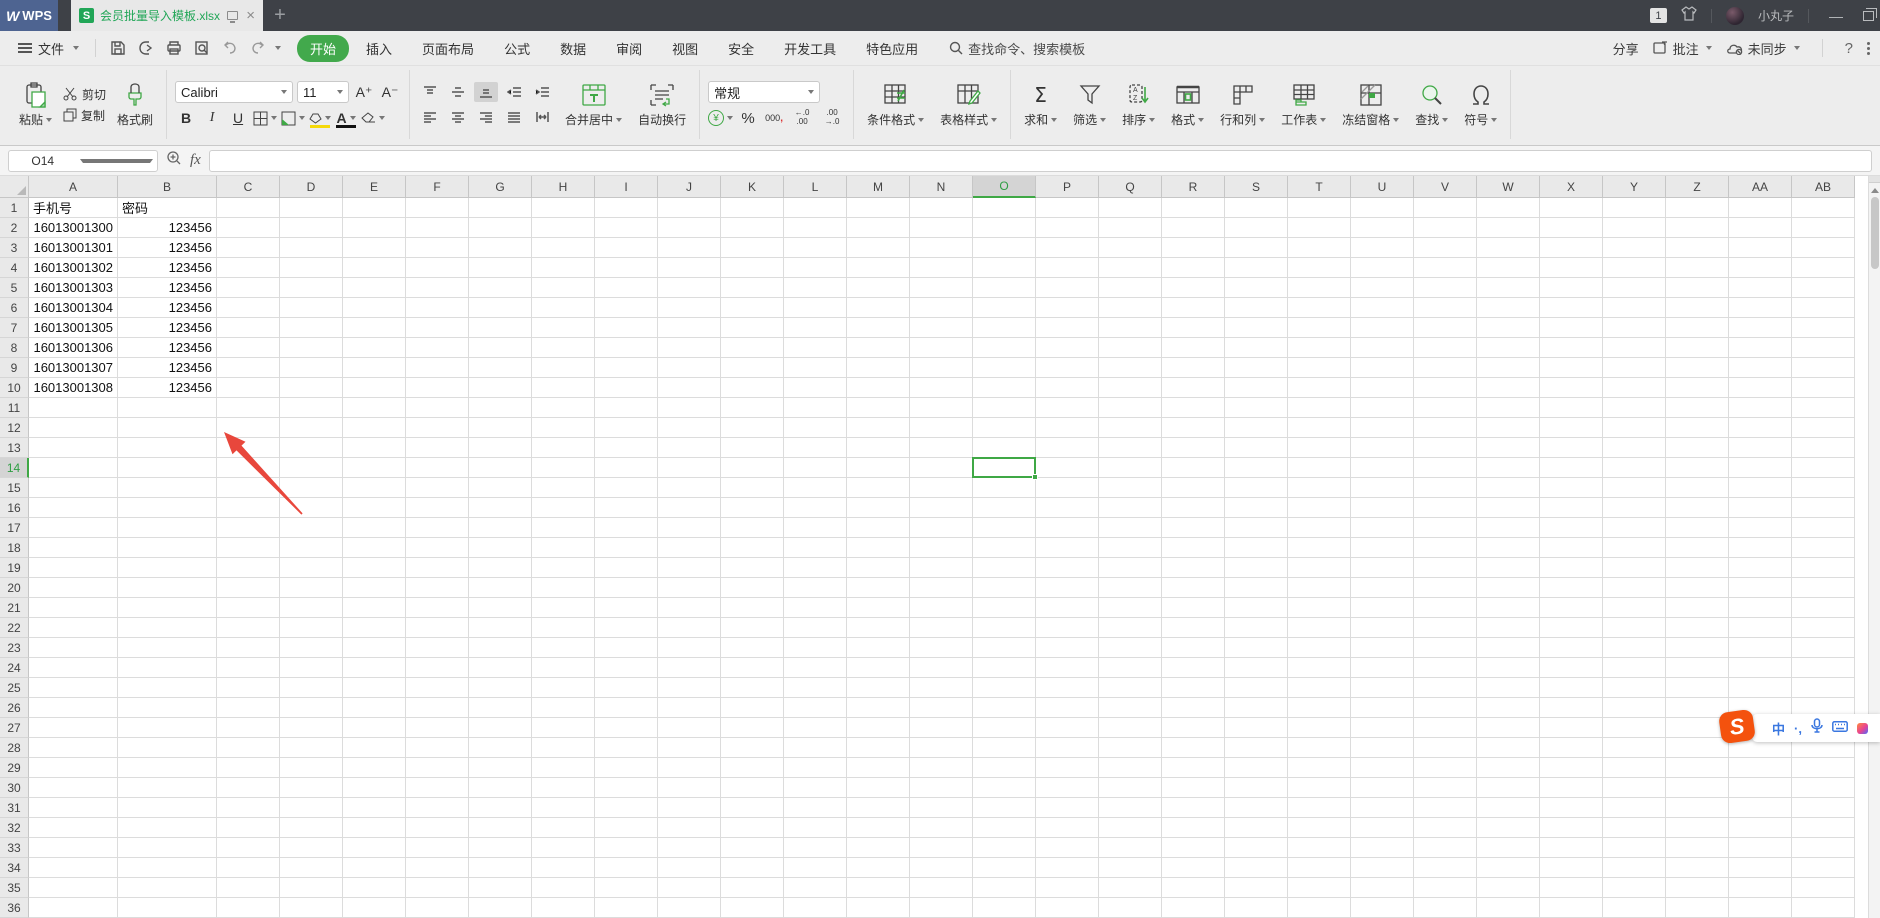 This screenshot has width=1880, height=918. I want to click on cell-M17, so click(878, 528).